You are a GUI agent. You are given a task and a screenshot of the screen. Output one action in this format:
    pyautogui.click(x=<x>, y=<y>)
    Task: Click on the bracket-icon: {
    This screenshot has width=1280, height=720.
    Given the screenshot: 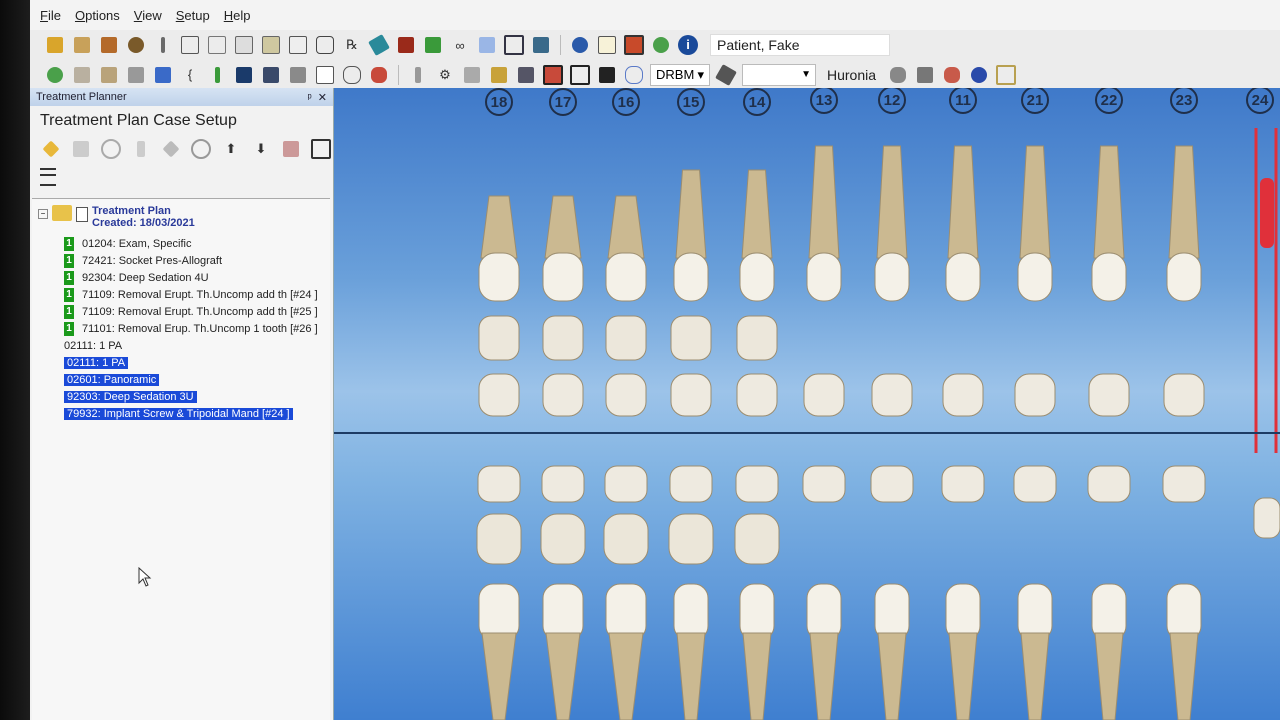 What is the action you would take?
    pyautogui.click(x=190, y=75)
    